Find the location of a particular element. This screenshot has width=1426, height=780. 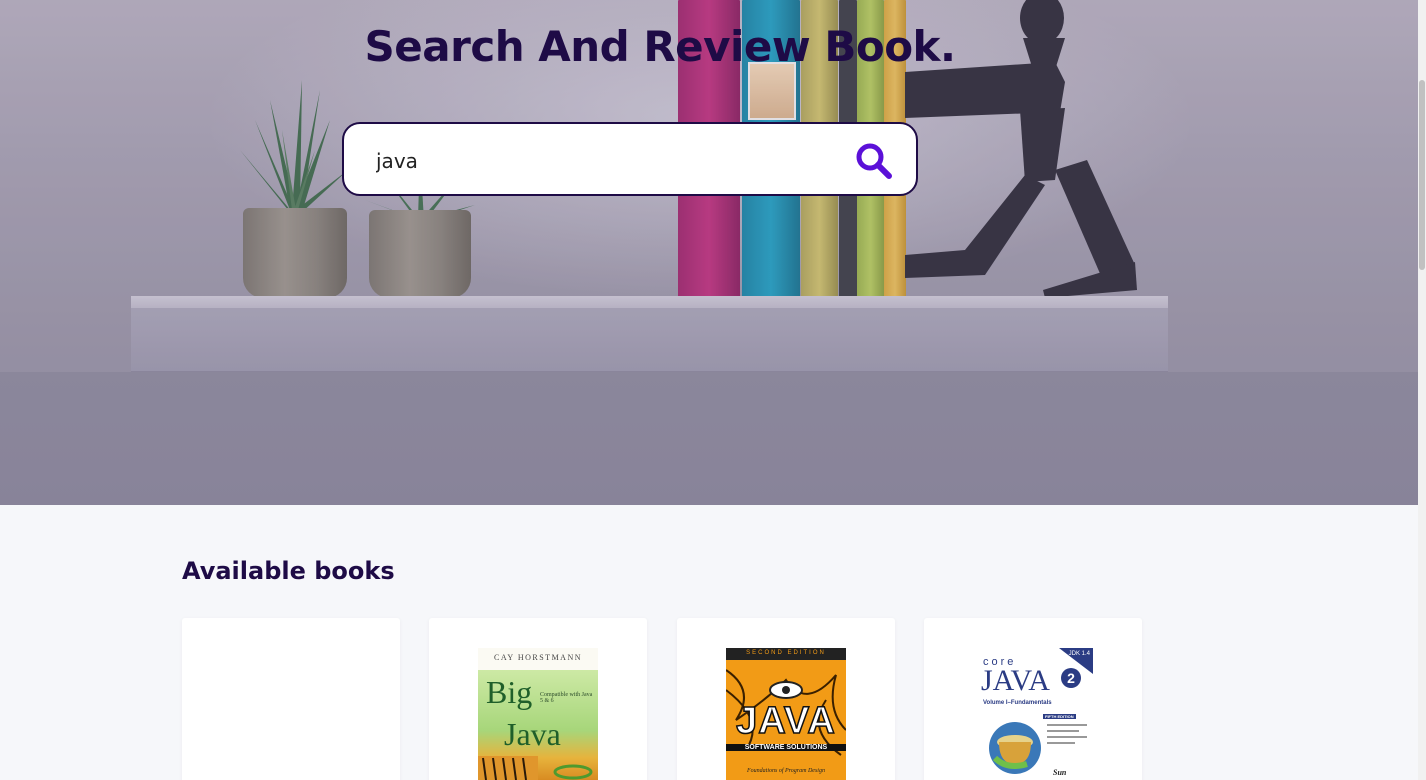

book-cover-blank is located at coordinates (291, 714).